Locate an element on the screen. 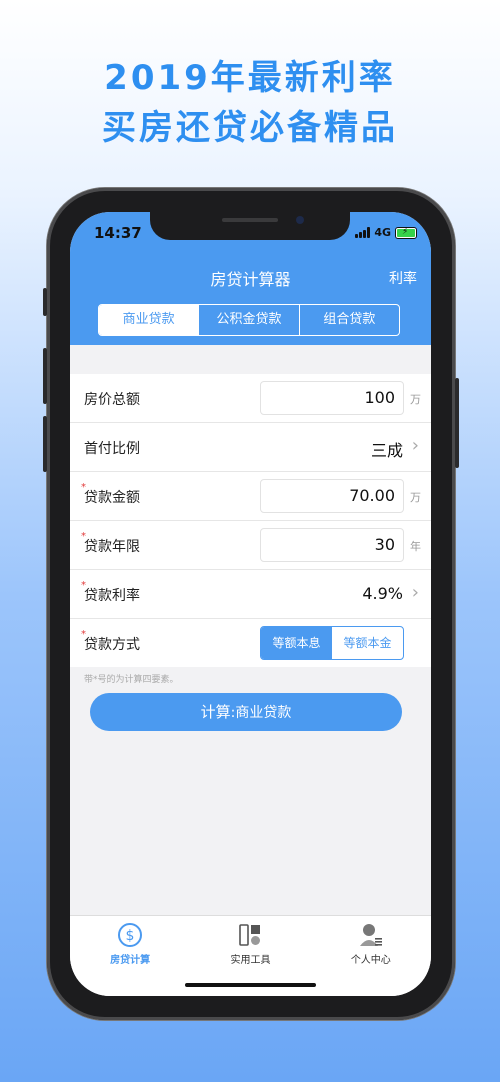 Image resolution: width=500 pixels, height=1082 pixels. tab-mortgage-calc: $ 房贷计算 is located at coordinates (130, 956).